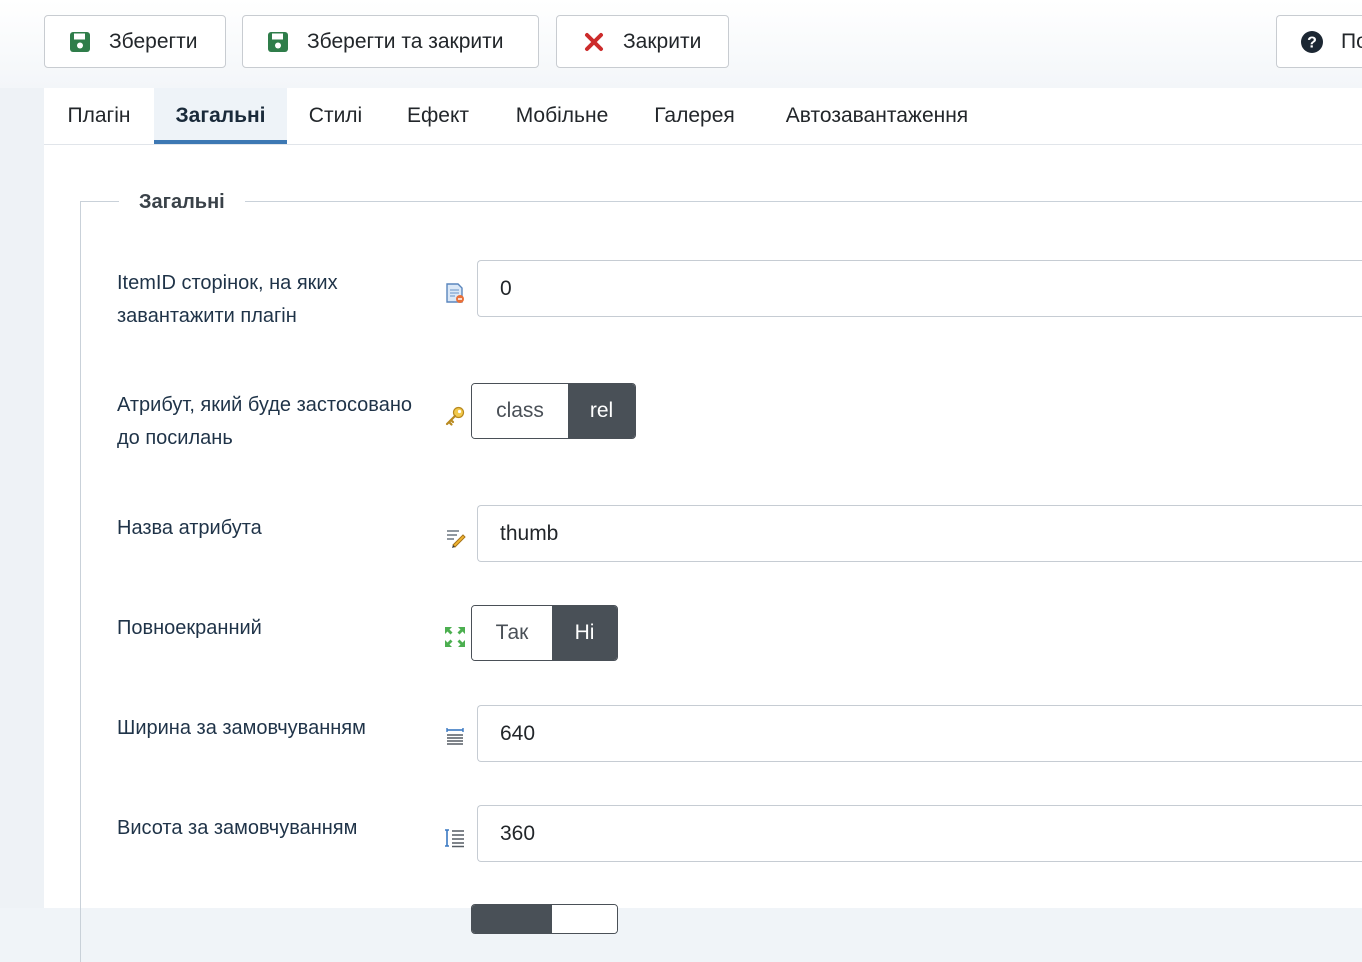 The image size is (1362, 962). I want to click on save-button: Зберегти, so click(135, 41).